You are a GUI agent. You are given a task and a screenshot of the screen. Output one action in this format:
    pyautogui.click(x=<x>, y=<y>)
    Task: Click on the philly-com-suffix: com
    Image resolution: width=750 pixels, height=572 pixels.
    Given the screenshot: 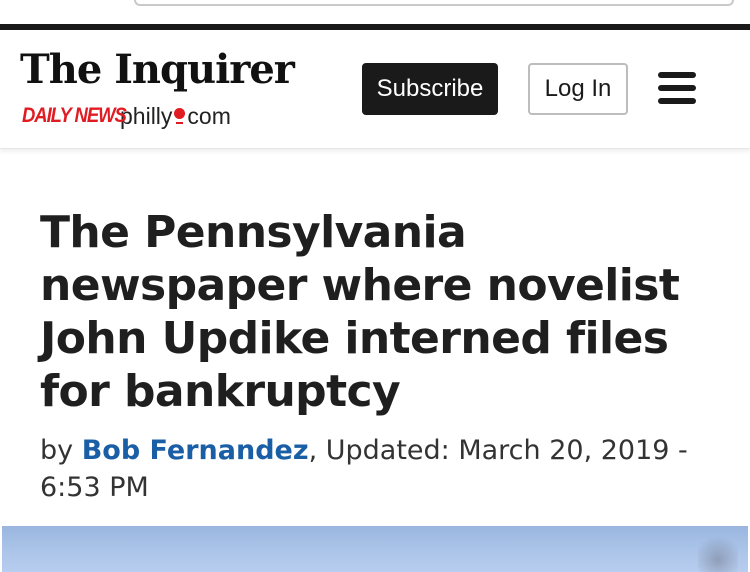 What is the action you would take?
    pyautogui.click(x=209, y=115)
    